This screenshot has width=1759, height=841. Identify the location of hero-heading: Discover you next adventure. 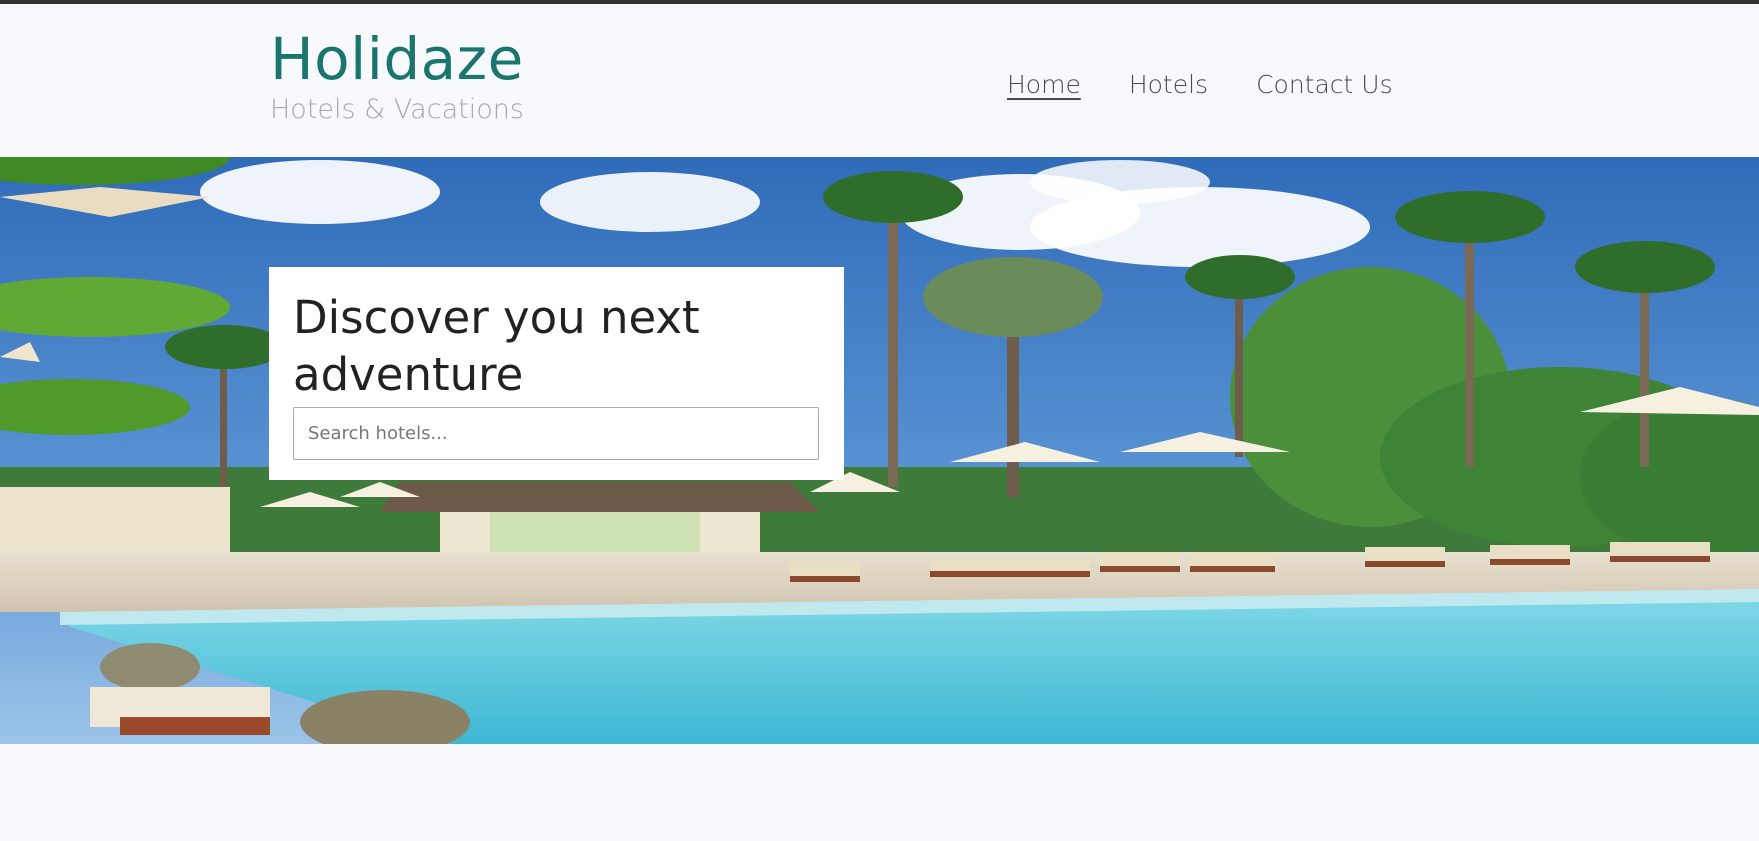
(496, 346).